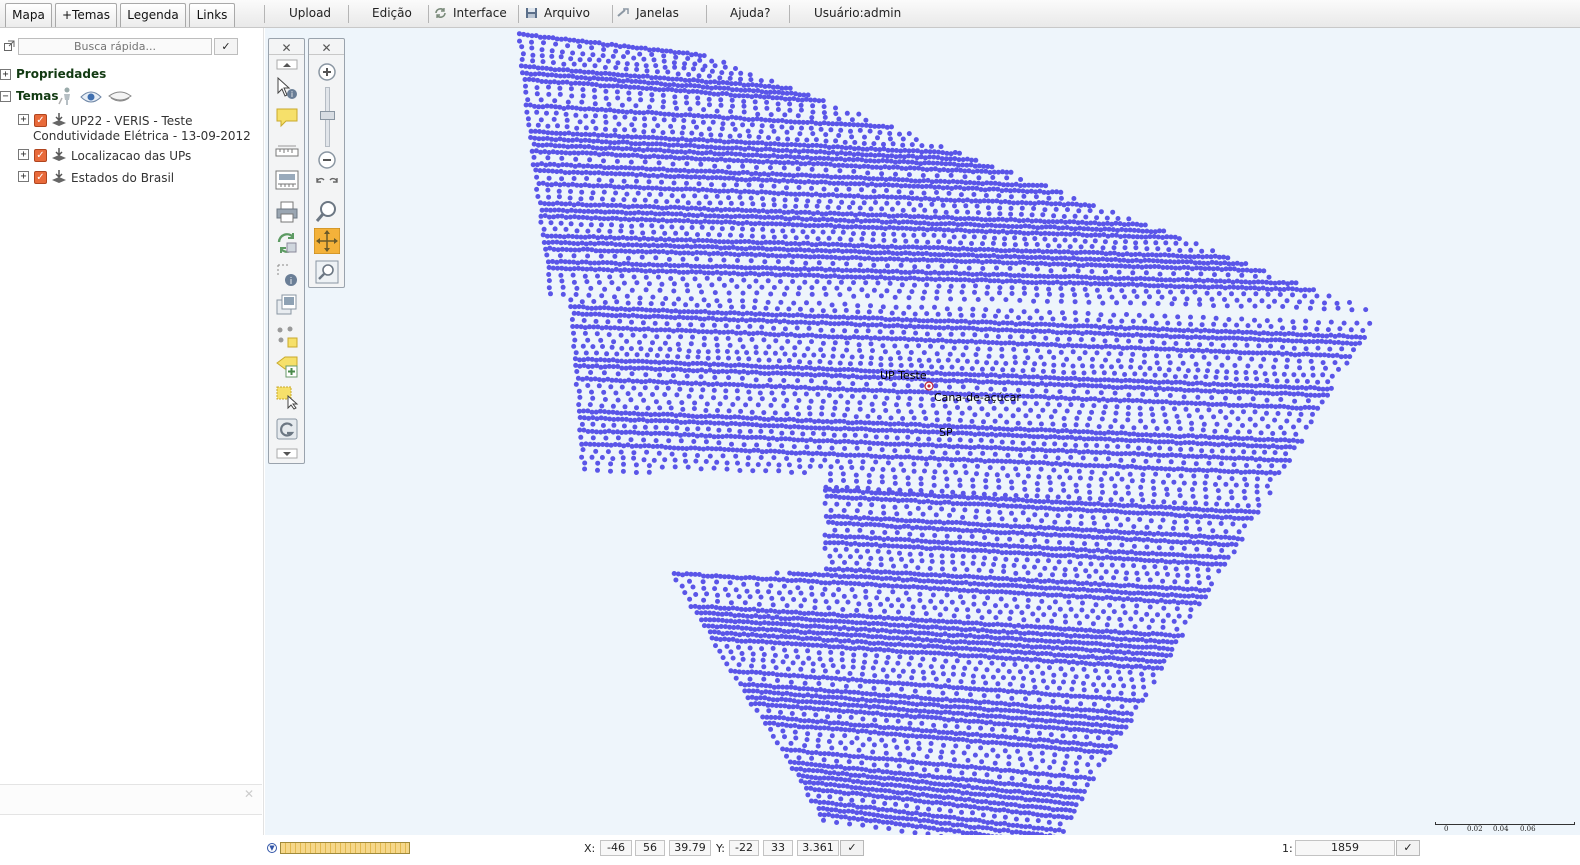  Describe the element at coordinates (212, 15) in the screenshot. I see `tab-links: Links` at that location.